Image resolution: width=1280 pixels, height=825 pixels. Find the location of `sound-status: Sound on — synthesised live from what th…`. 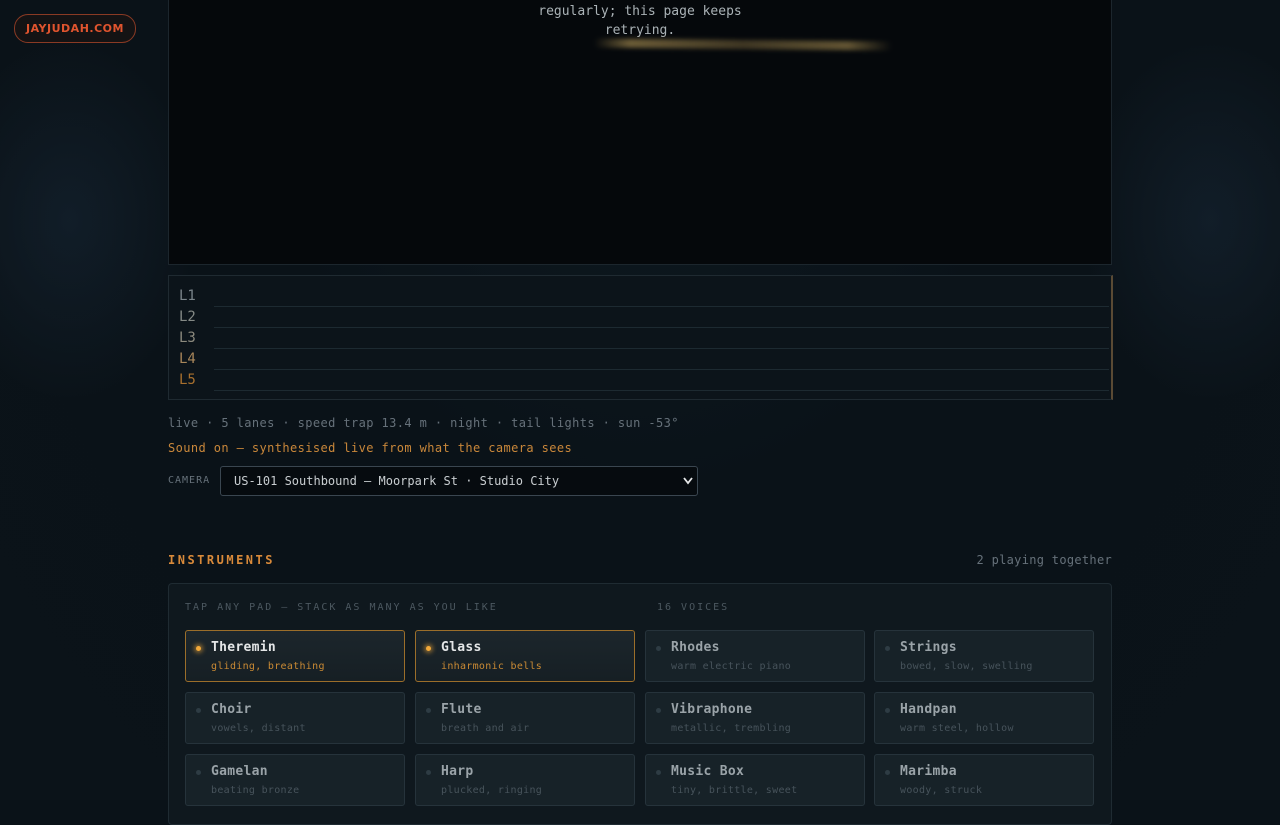

sound-status: Sound on — synthesised live from what th… is located at coordinates (370, 448).